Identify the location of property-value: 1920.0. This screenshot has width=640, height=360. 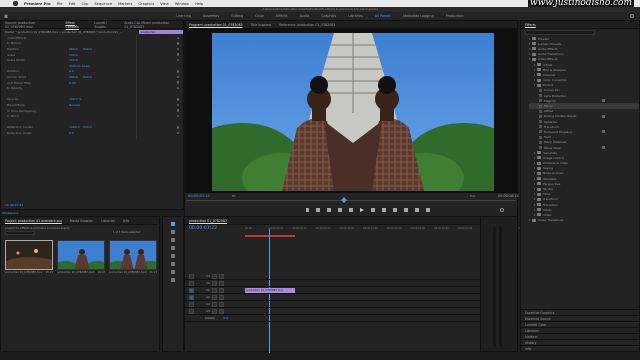
(74, 127).